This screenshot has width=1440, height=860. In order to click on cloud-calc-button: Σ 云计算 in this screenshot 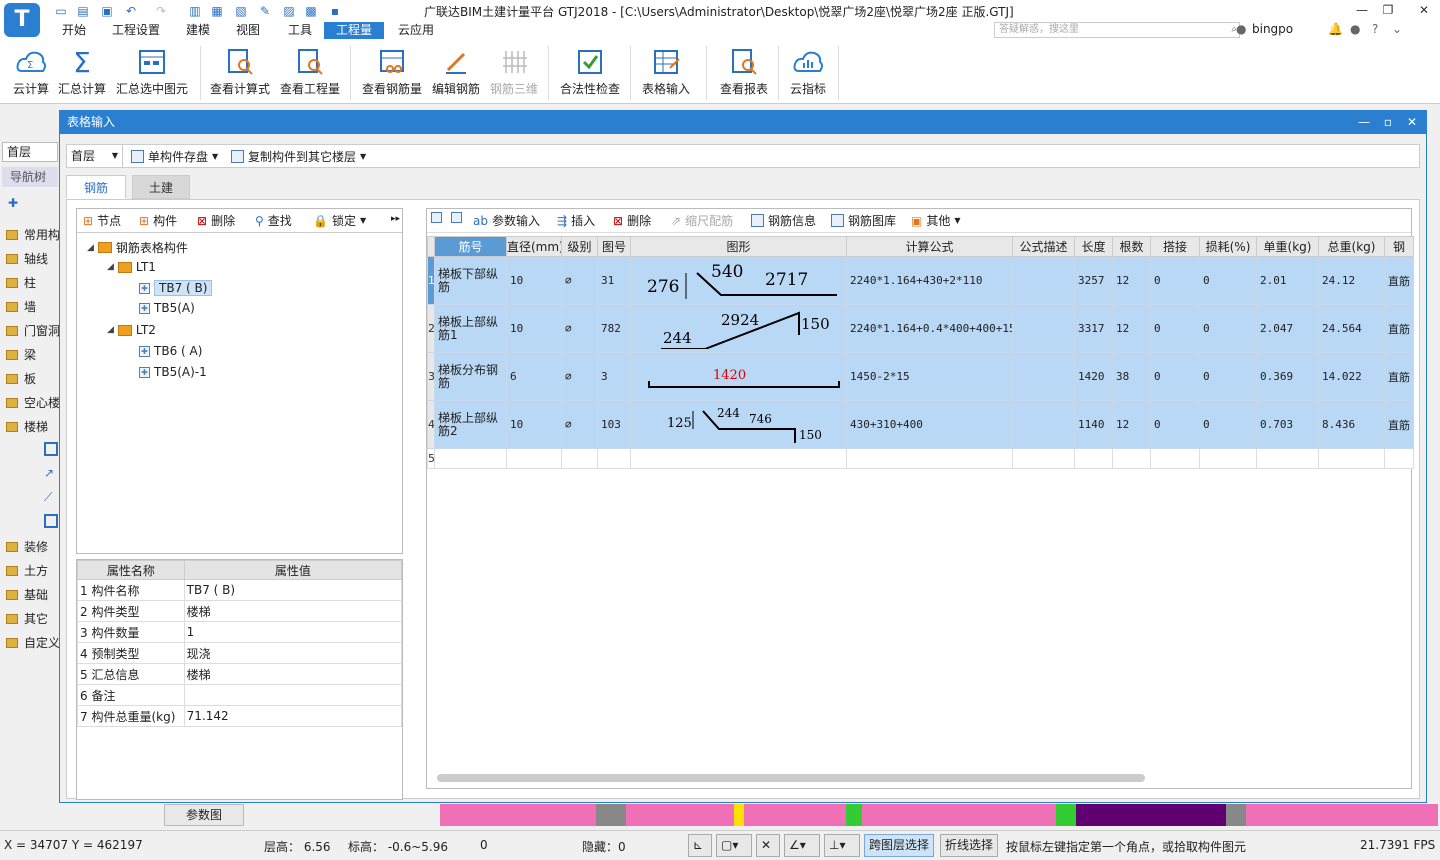, I will do `click(31, 72)`.